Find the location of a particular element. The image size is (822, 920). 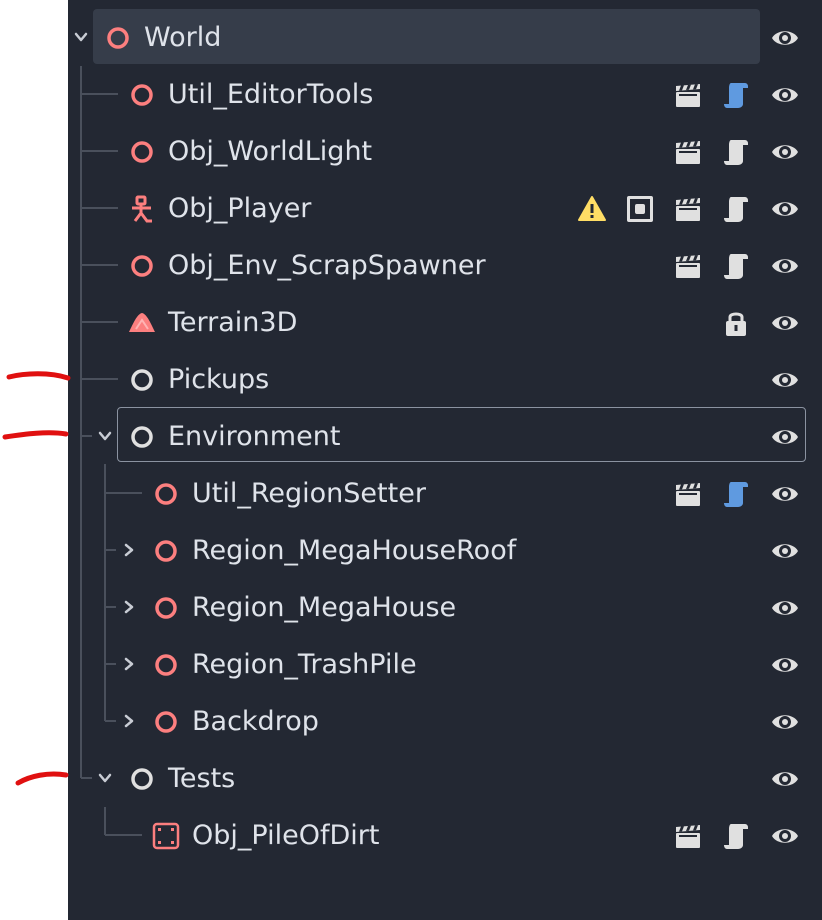

tree-row-region-megahouse: Region_MegaHouse is located at coordinates (411, 607).